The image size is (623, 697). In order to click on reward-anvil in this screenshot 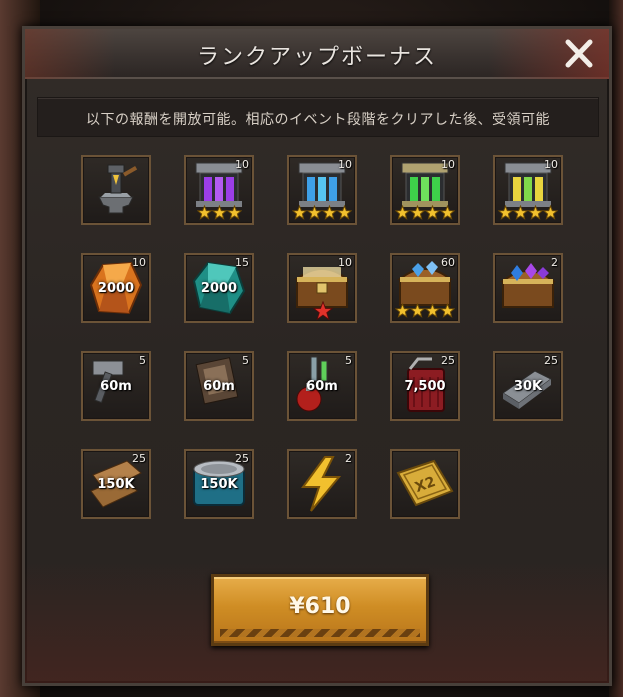, I will do `click(116, 190)`.